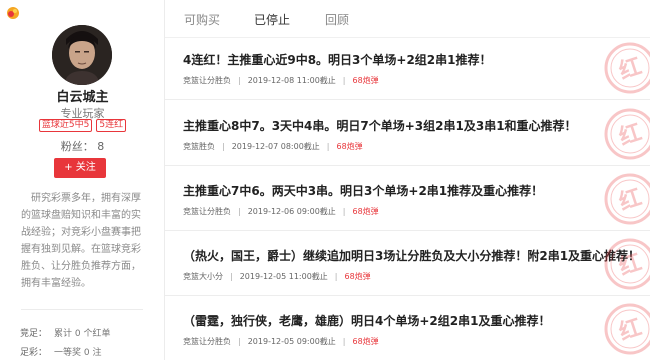 The image size is (650, 360). What do you see at coordinates (337, 59) in the screenshot?
I see `item-title: 4连红！主推重心近9中8。明日3个单场+2组2串1推荐！` at bounding box center [337, 59].